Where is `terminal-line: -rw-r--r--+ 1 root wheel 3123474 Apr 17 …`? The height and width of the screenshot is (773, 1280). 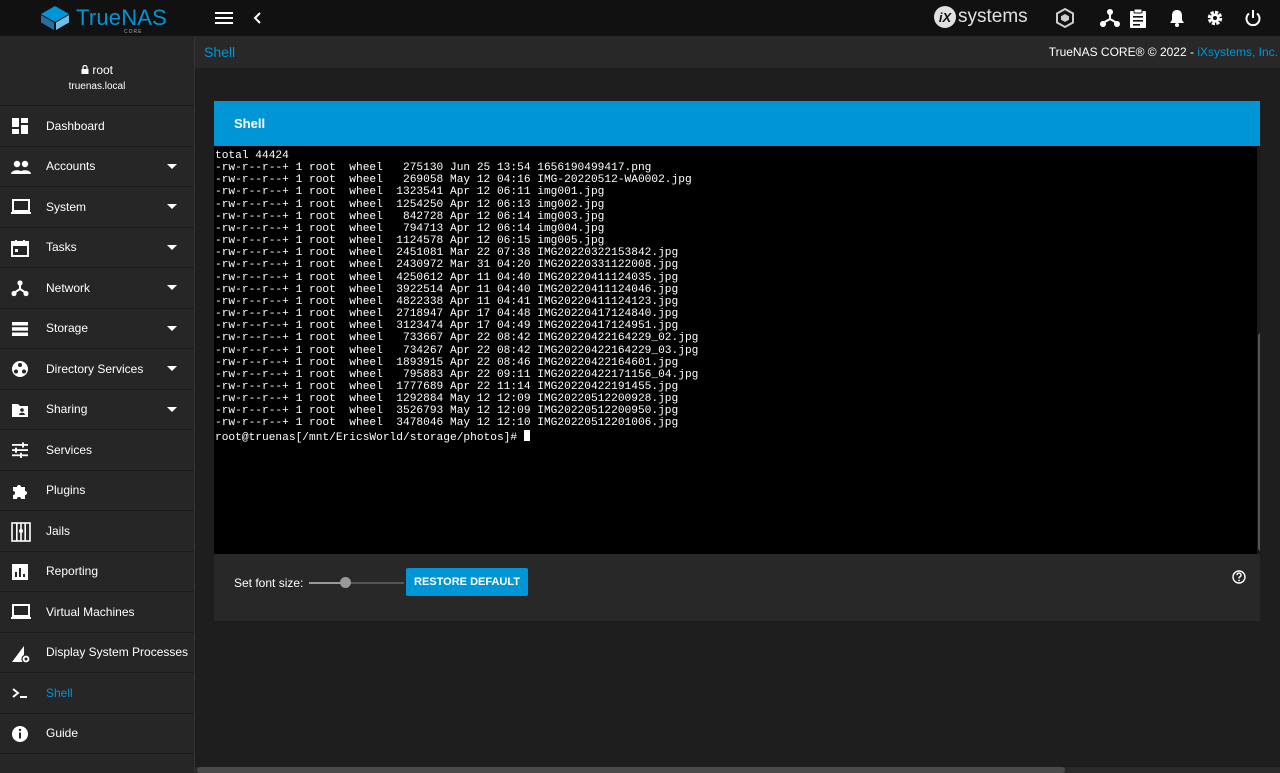 terminal-line: -rw-r--r--+ 1 root wheel 3123474 Apr 17 … is located at coordinates (447, 326).